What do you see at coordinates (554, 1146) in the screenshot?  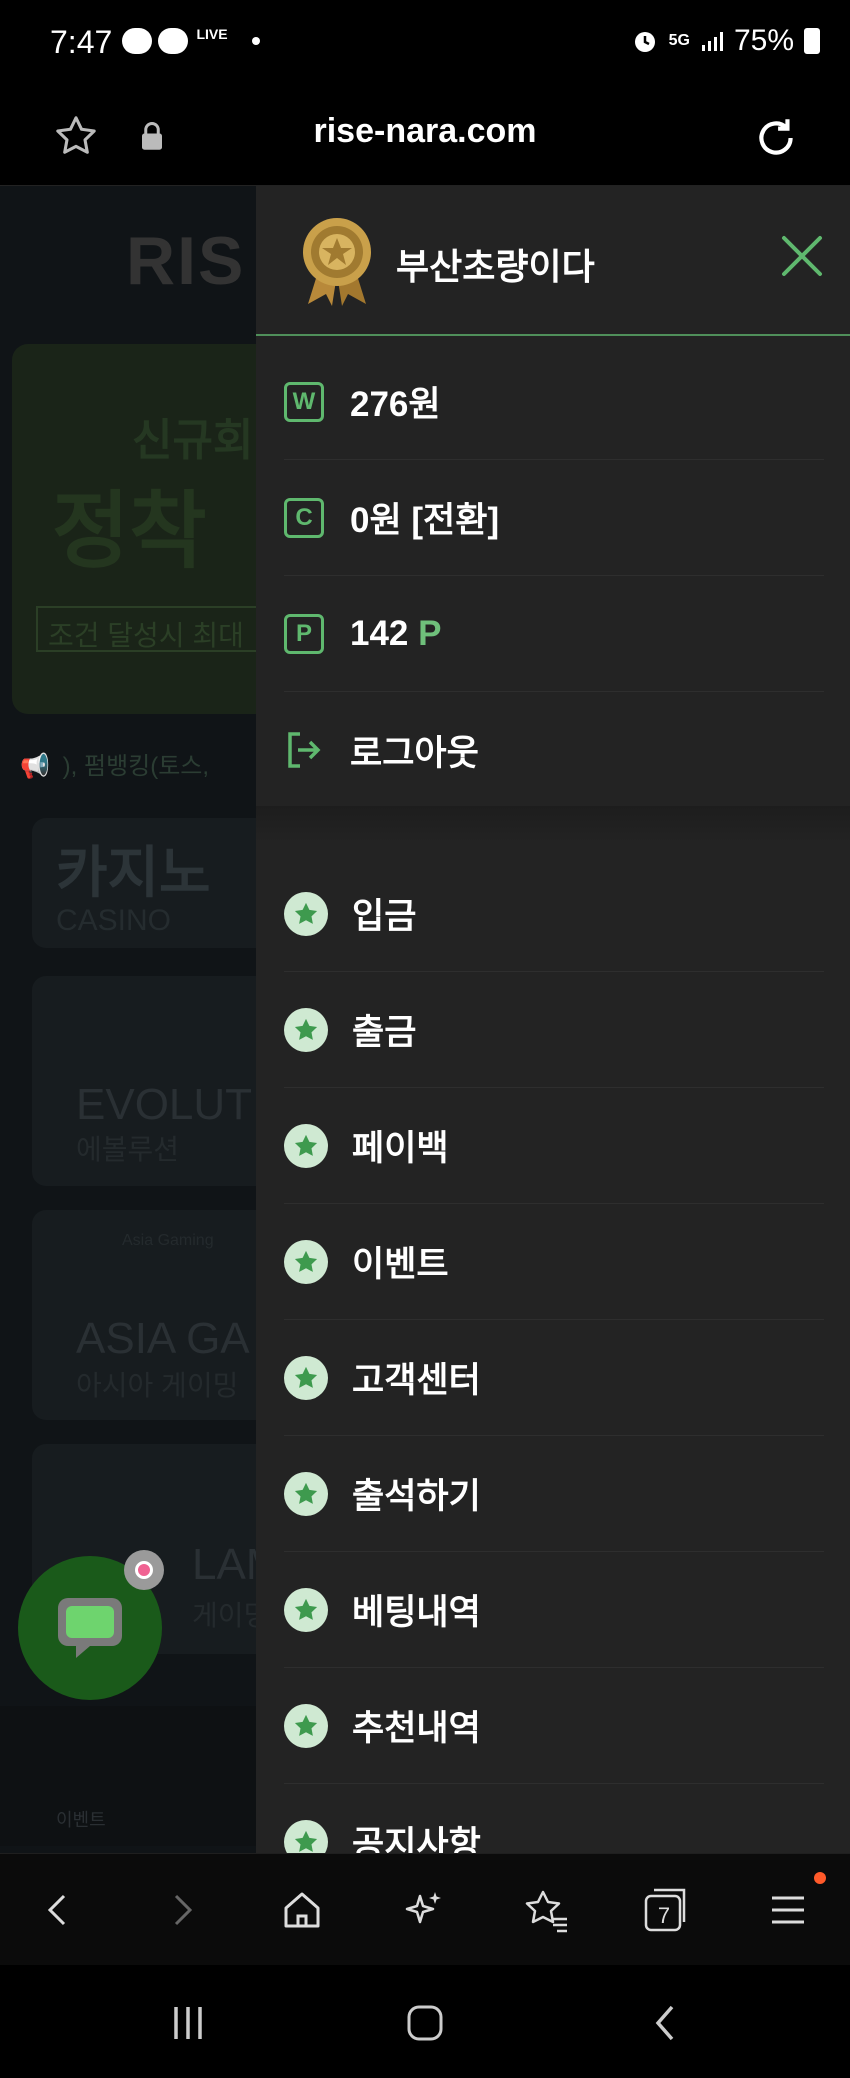 I see `menu-item: 페이백` at bounding box center [554, 1146].